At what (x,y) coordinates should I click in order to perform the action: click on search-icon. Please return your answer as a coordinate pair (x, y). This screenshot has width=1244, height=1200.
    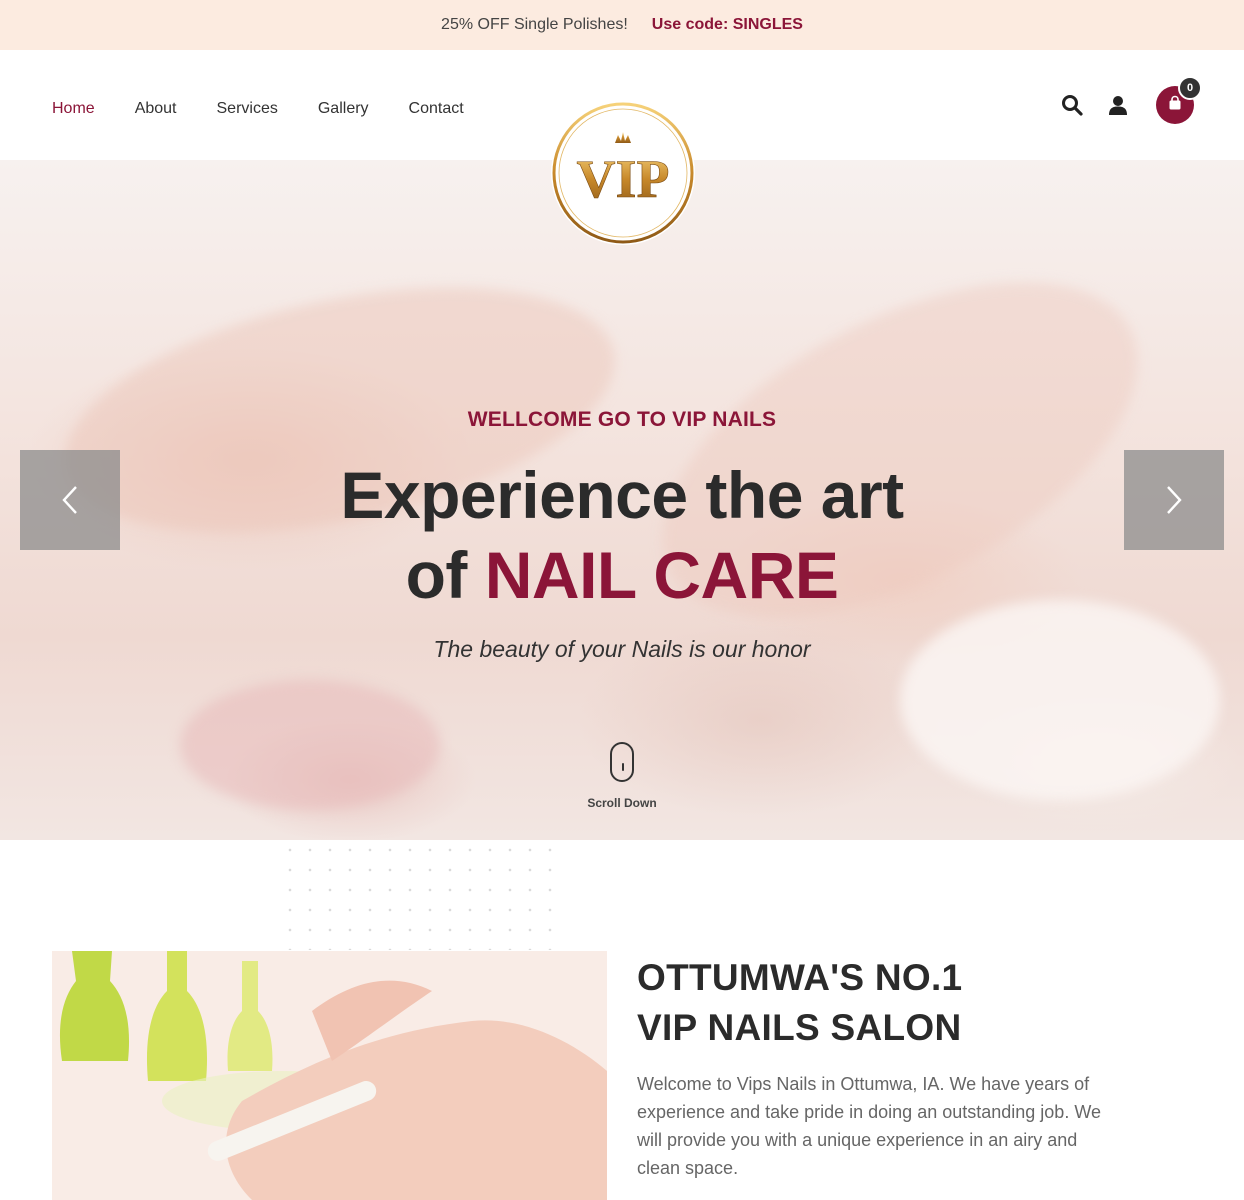
    Looking at the image, I should click on (1072, 105).